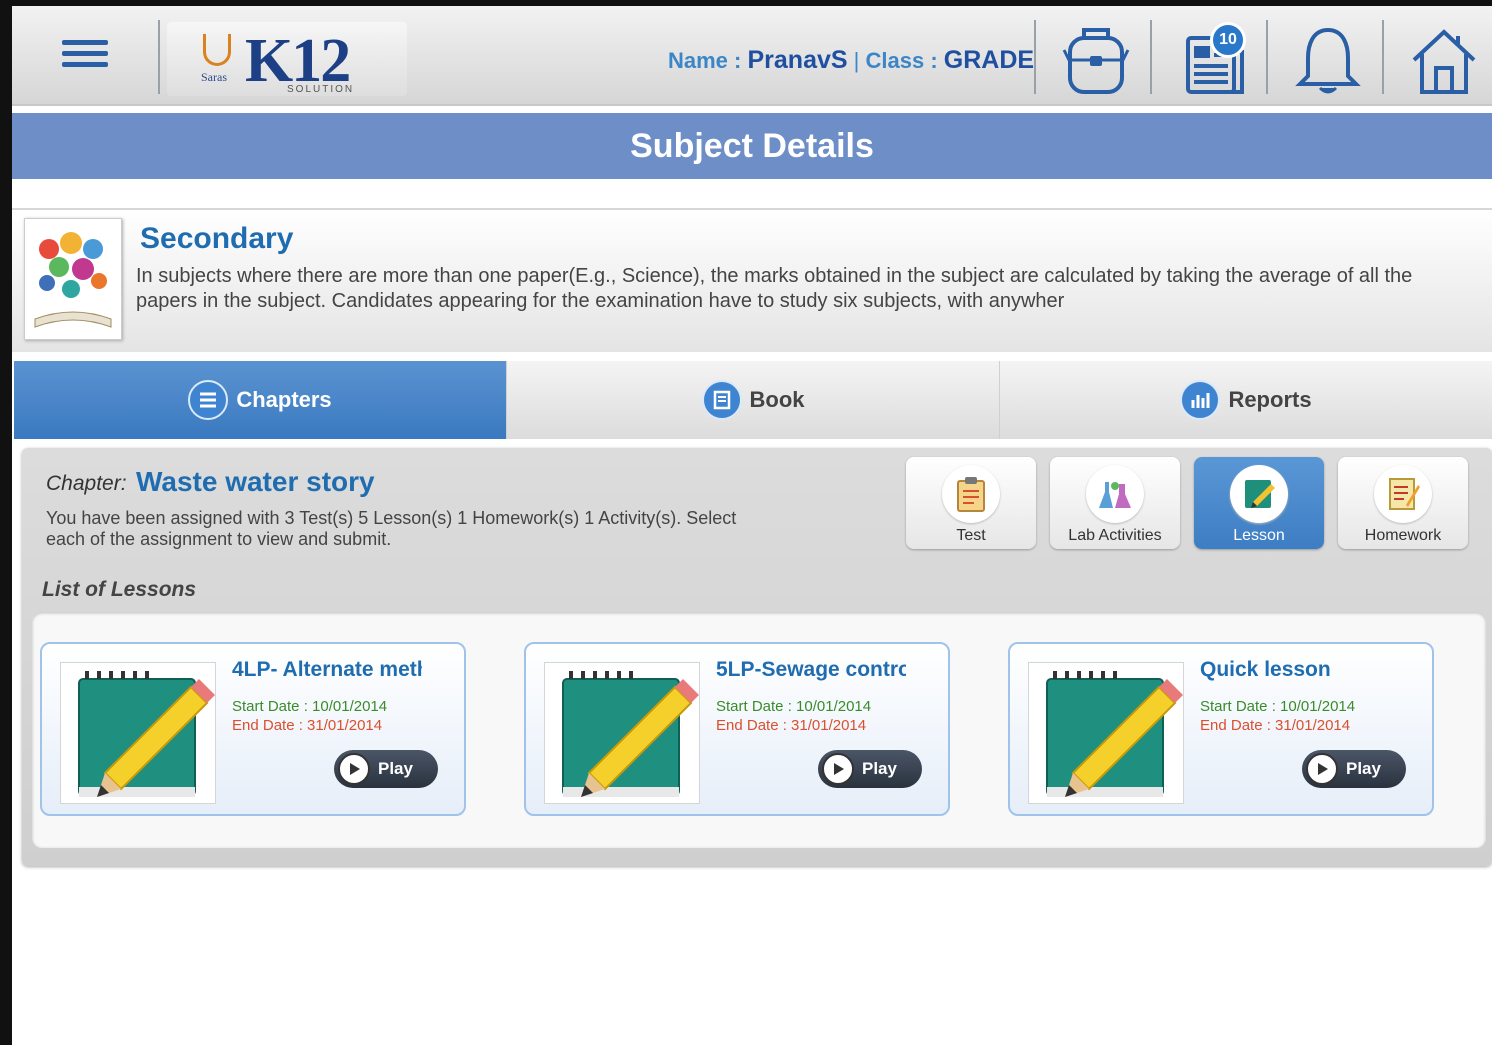 This screenshot has width=1492, height=1045. I want to click on k12-logo: Saras K12 SOLUTION, so click(287, 59).